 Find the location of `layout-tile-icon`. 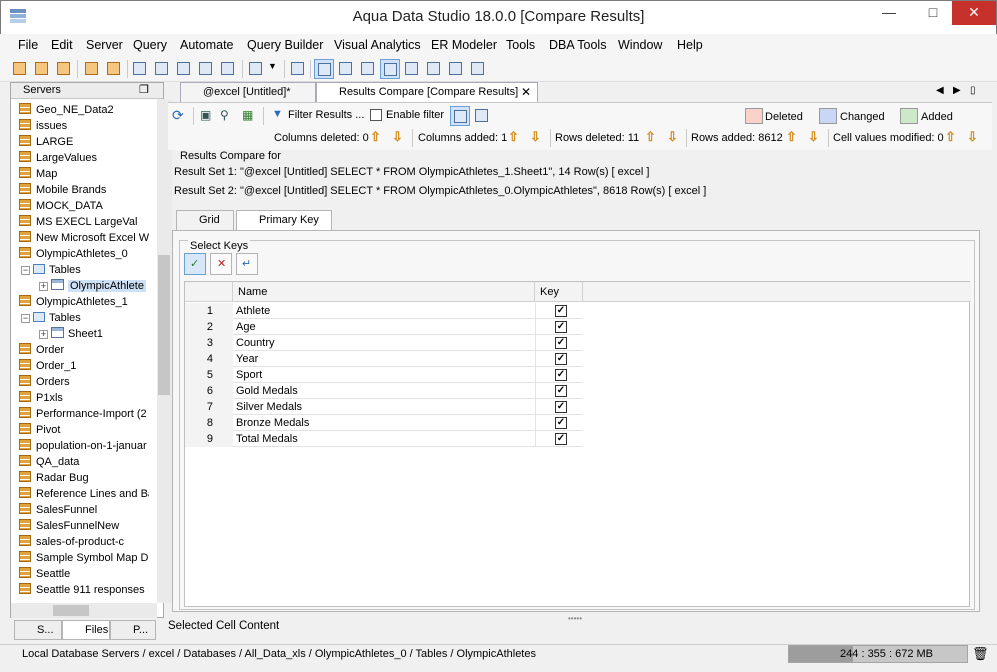

layout-tile-icon is located at coordinates (346, 69).